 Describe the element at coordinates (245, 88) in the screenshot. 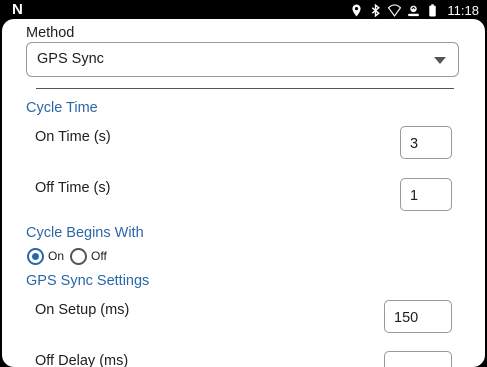

I see `divider` at that location.